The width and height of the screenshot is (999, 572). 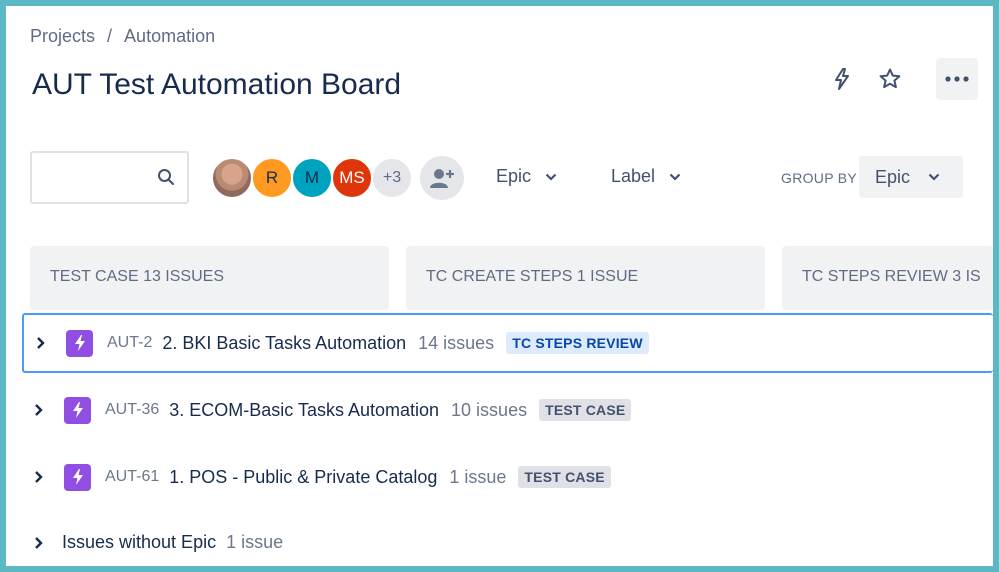 I want to click on more-actions-button, so click(x=957, y=79).